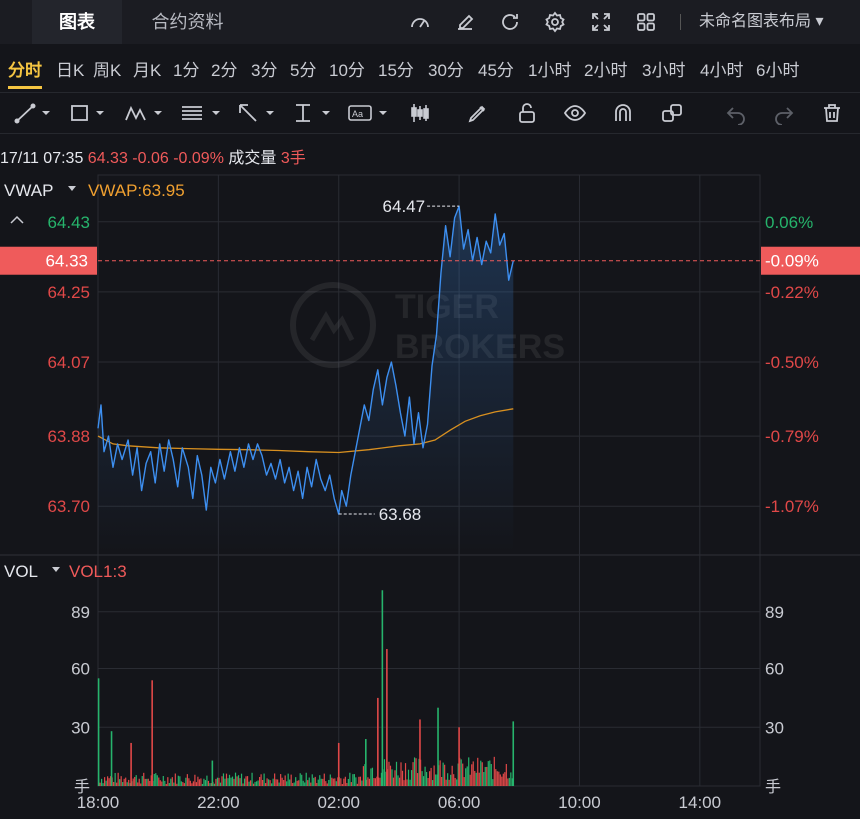  I want to click on right-tick-2: -0.50%, so click(792, 362).